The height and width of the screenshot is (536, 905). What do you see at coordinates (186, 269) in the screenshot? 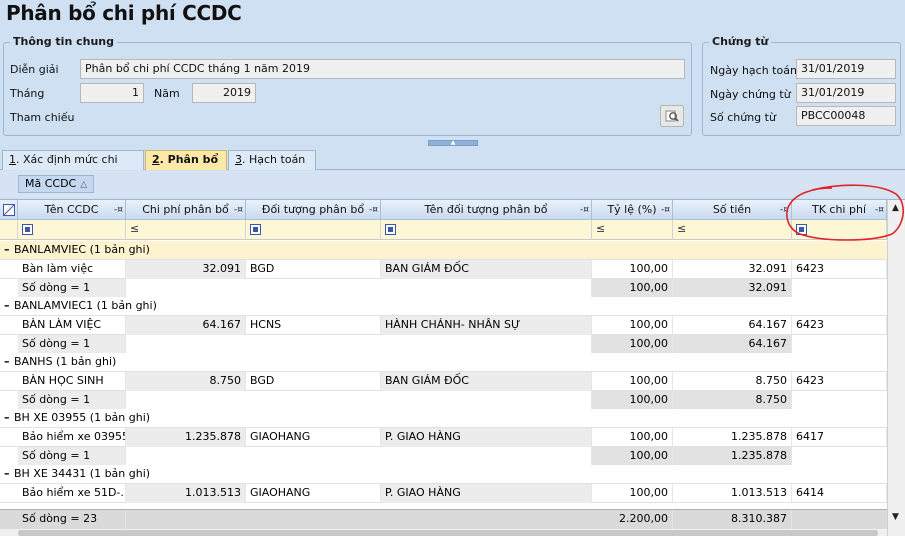
I see `cell-chi-phi: 32.091` at bounding box center [186, 269].